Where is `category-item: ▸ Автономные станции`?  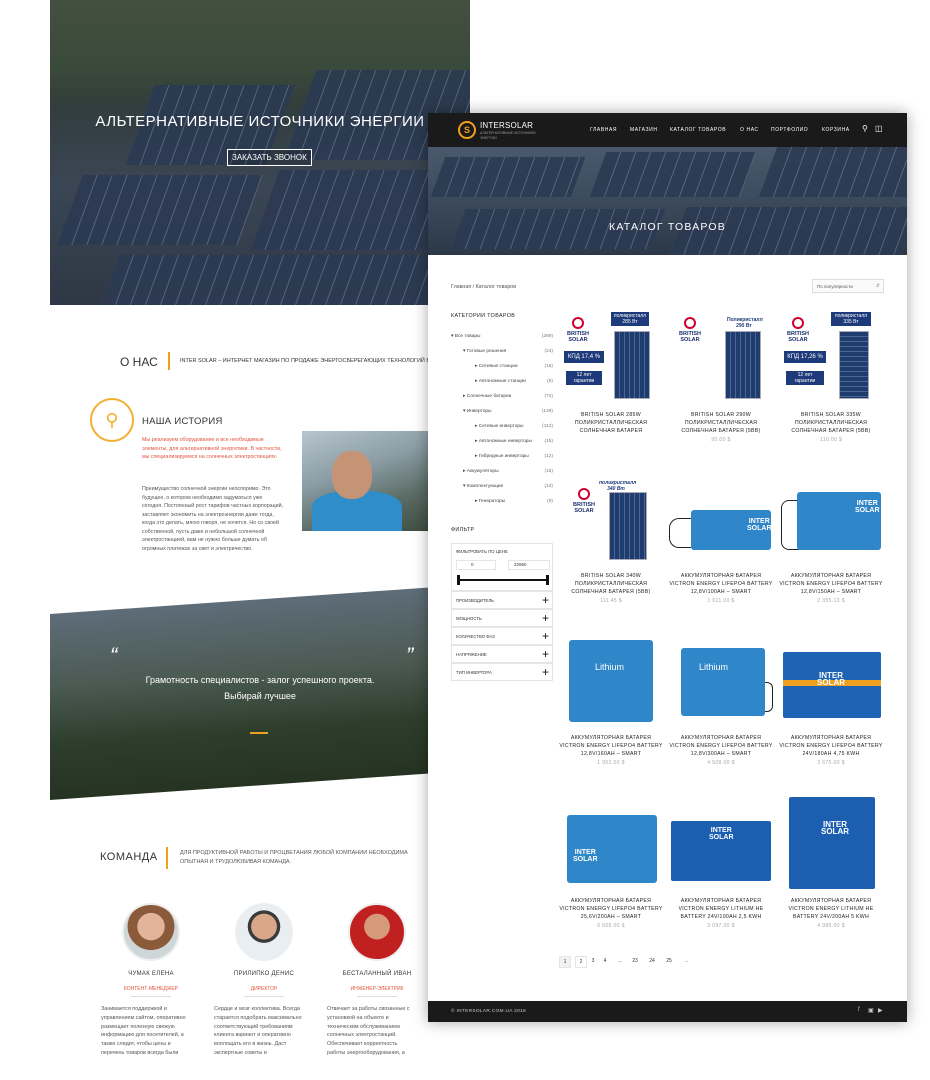 category-item: ▸ Автономные станции is located at coordinates (500, 381).